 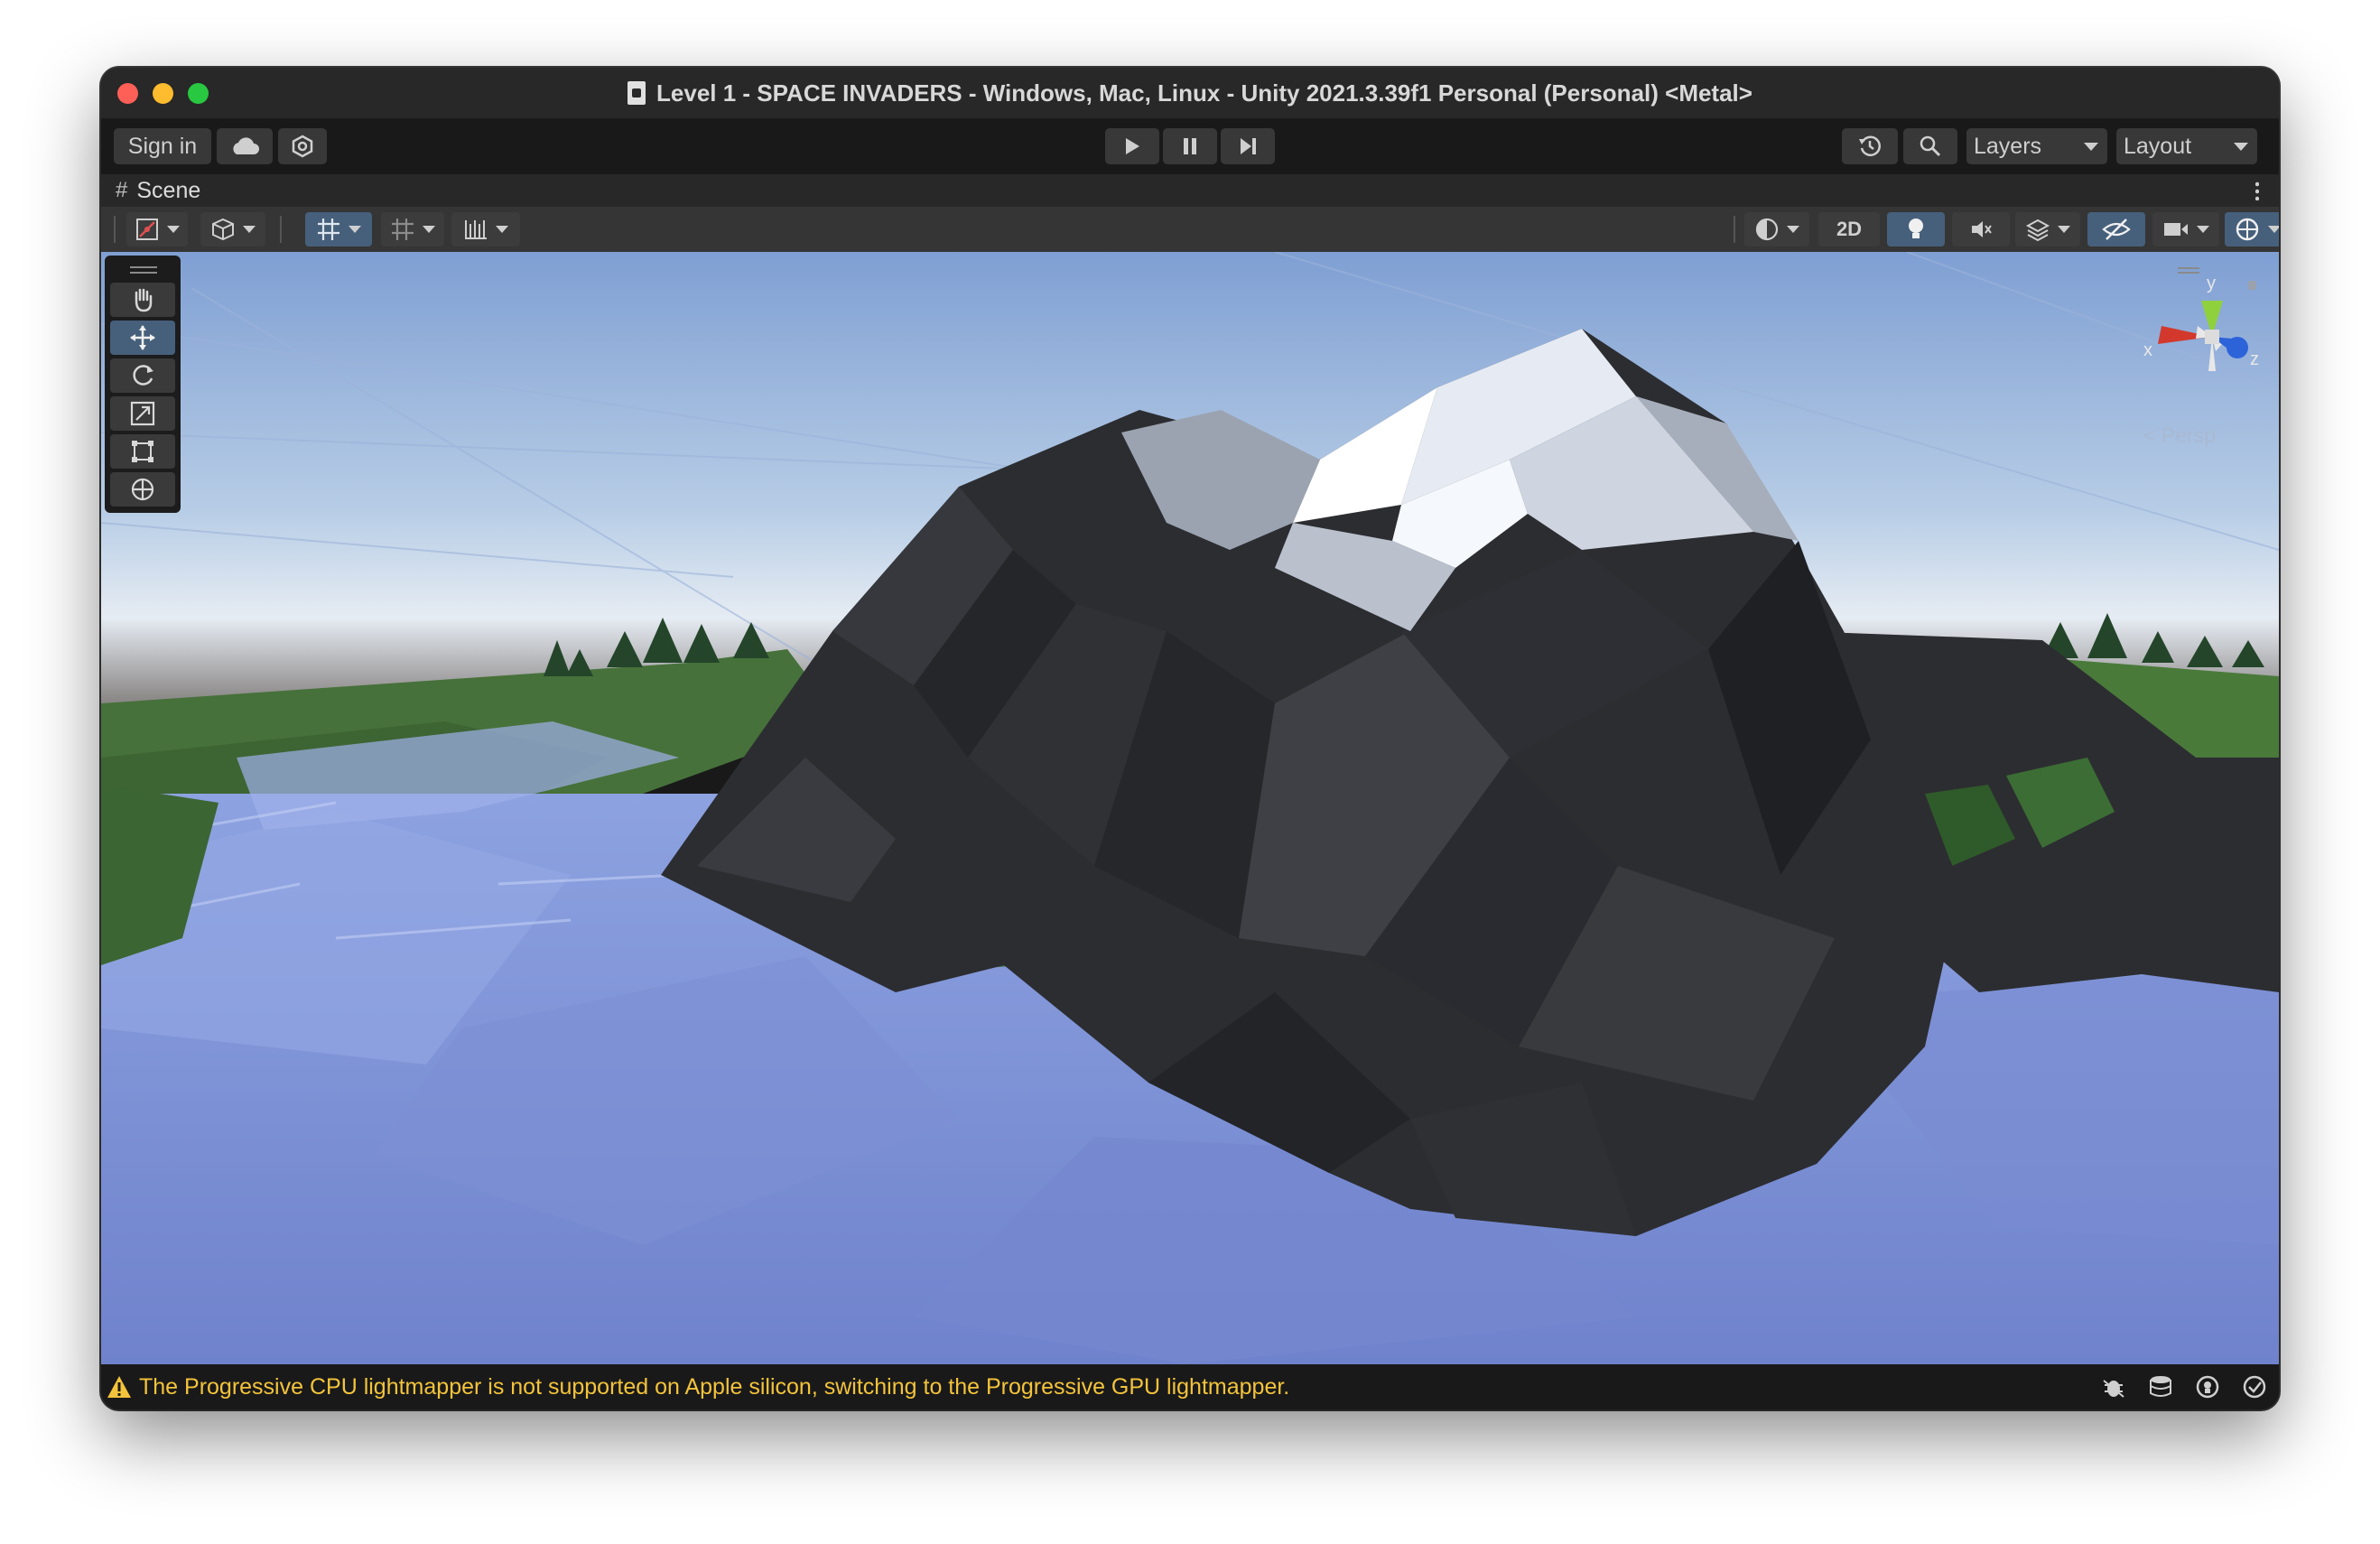 I want to click on scale-tool-button, so click(x=142, y=413).